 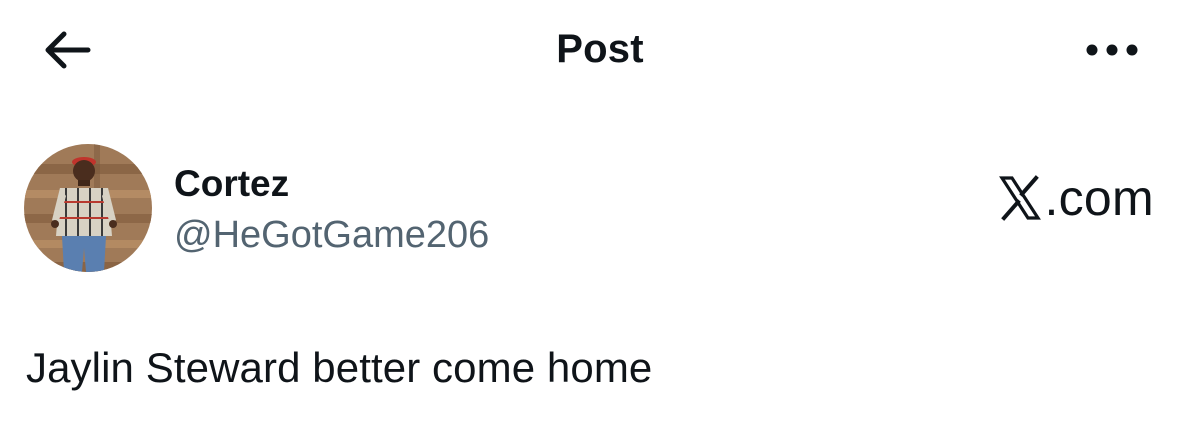 What do you see at coordinates (339, 367) in the screenshot?
I see `post-text: Jaylin Steward better come home` at bounding box center [339, 367].